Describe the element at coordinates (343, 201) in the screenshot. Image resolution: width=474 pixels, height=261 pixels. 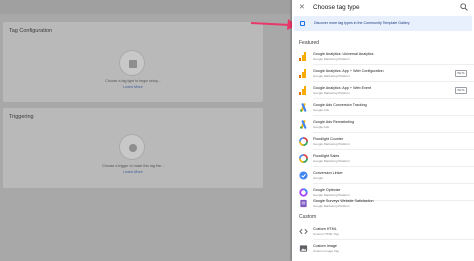
I see `tag-type-name: Google Surveys Website Satisfaction` at that location.